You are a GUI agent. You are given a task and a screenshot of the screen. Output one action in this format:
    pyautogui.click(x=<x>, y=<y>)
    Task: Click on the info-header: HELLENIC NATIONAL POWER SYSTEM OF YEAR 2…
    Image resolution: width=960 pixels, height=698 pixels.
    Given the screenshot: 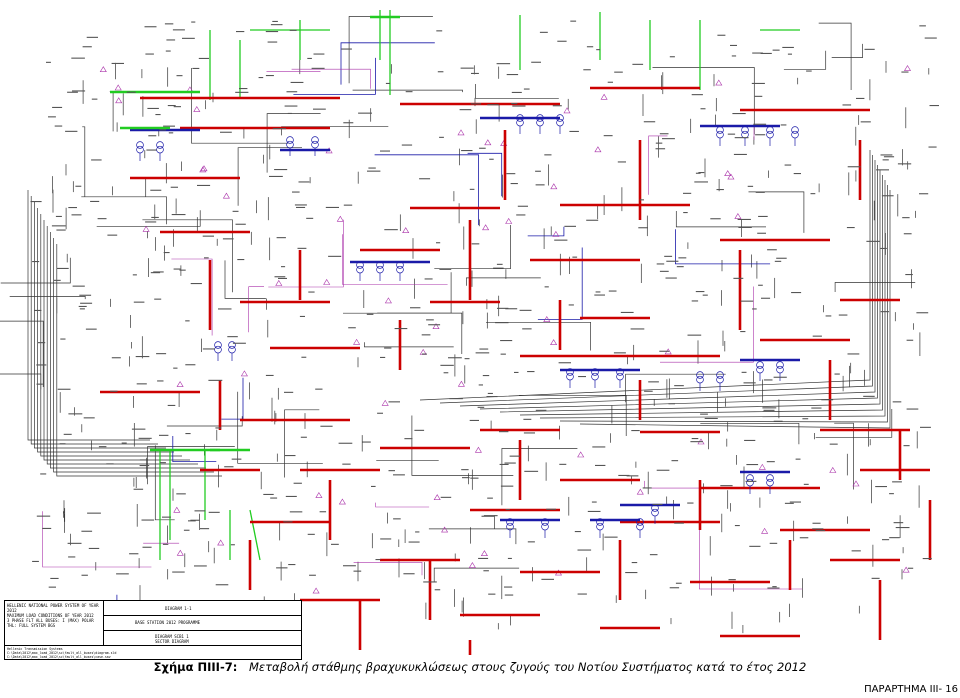 What is the action you would take?
    pyautogui.click(x=54, y=615)
    